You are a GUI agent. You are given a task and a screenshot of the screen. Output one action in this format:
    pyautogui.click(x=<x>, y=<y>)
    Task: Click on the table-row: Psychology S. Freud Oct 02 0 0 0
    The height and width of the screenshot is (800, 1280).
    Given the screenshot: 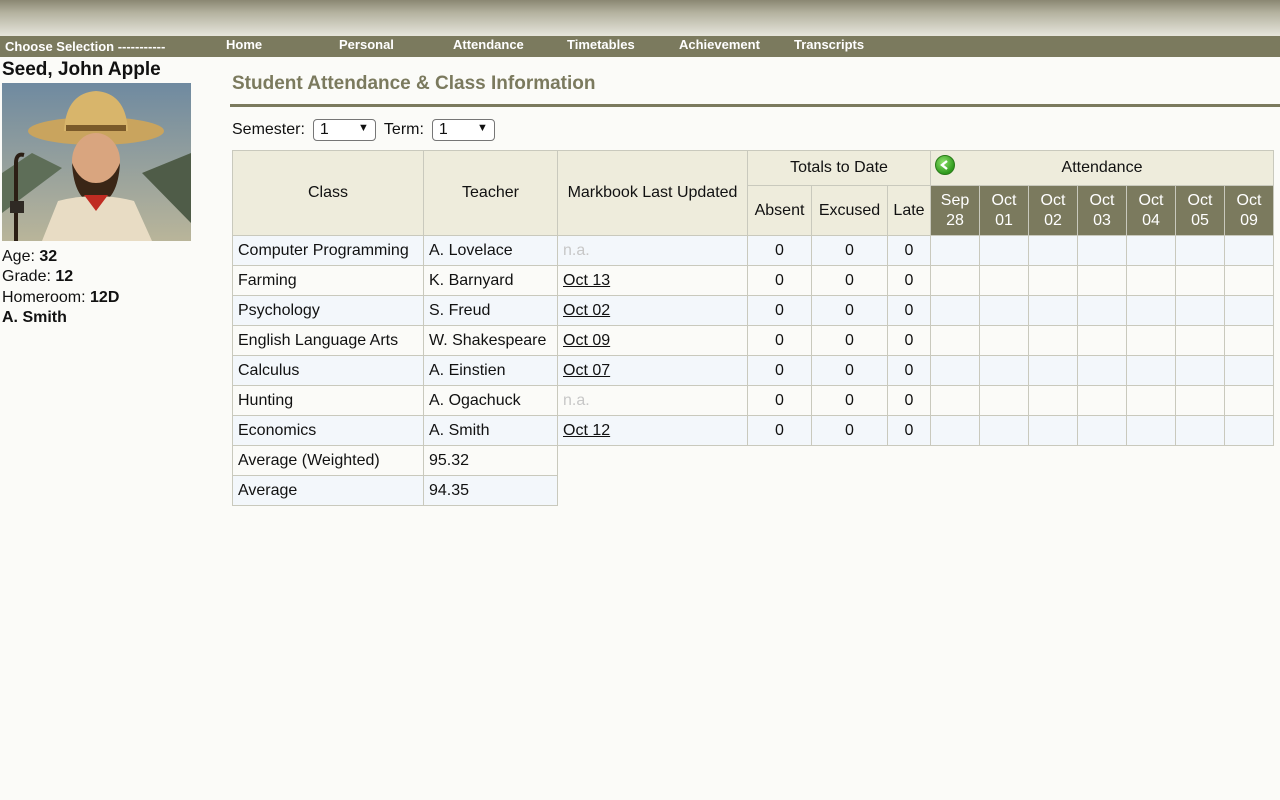 What is the action you would take?
    pyautogui.click(x=753, y=310)
    